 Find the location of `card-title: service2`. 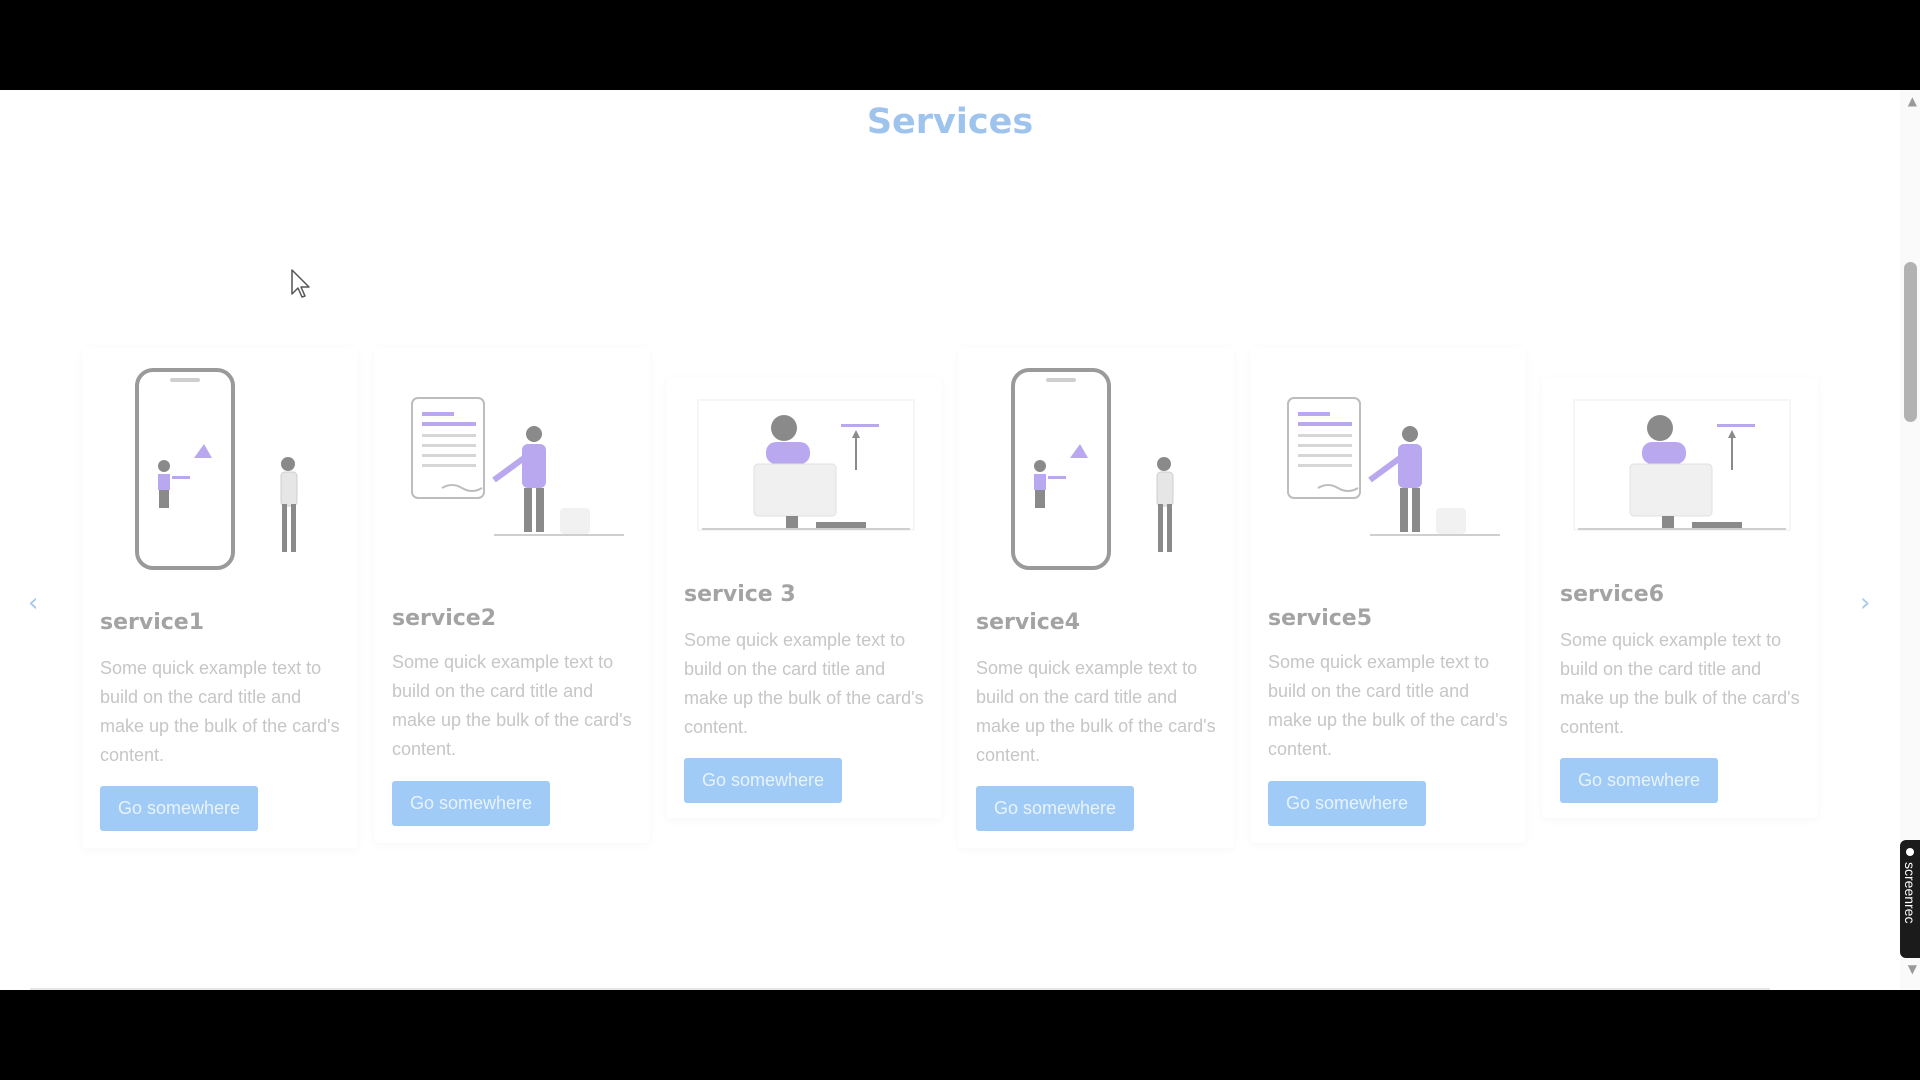

card-title: service2 is located at coordinates (444, 618).